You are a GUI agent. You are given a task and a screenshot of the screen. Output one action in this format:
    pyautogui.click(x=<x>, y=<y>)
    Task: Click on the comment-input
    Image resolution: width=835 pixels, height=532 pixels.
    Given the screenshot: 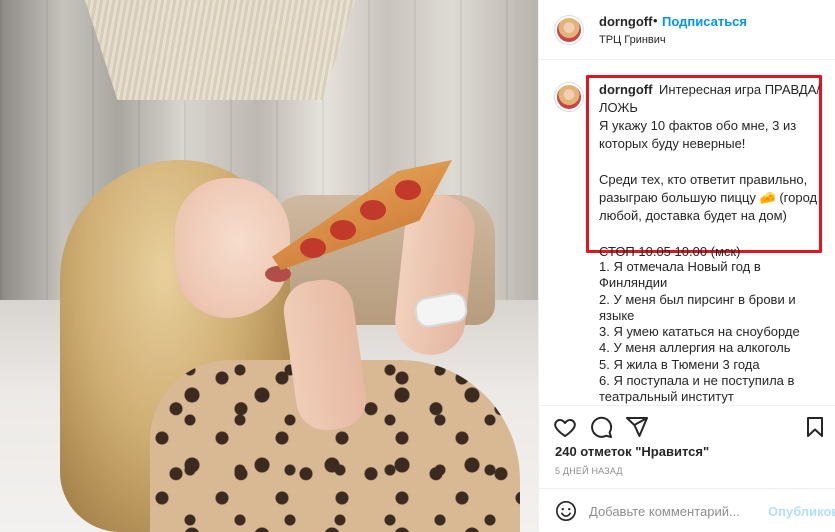 What is the action you would take?
    pyautogui.click(x=674, y=511)
    